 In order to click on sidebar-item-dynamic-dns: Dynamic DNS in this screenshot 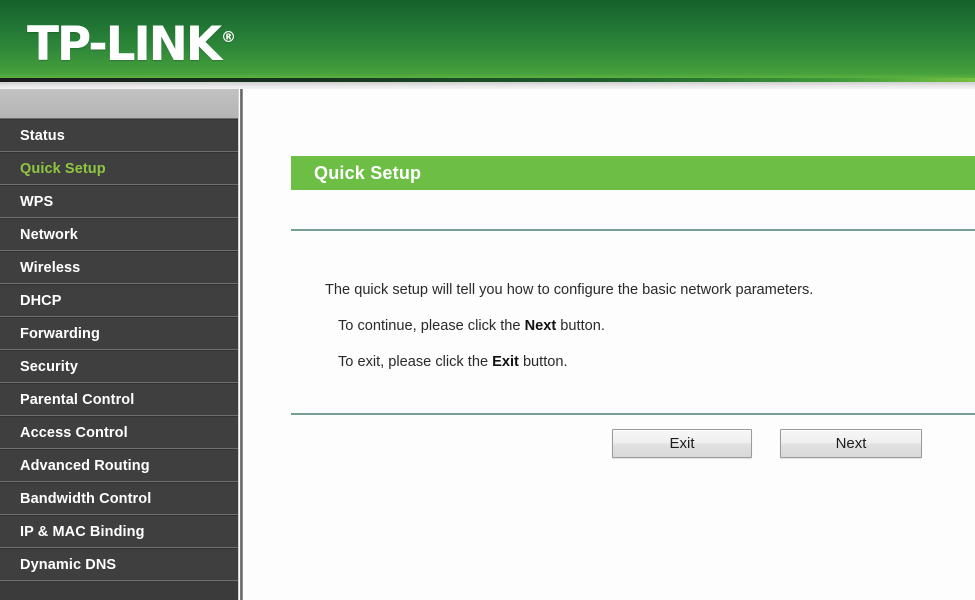, I will do `click(119, 564)`.